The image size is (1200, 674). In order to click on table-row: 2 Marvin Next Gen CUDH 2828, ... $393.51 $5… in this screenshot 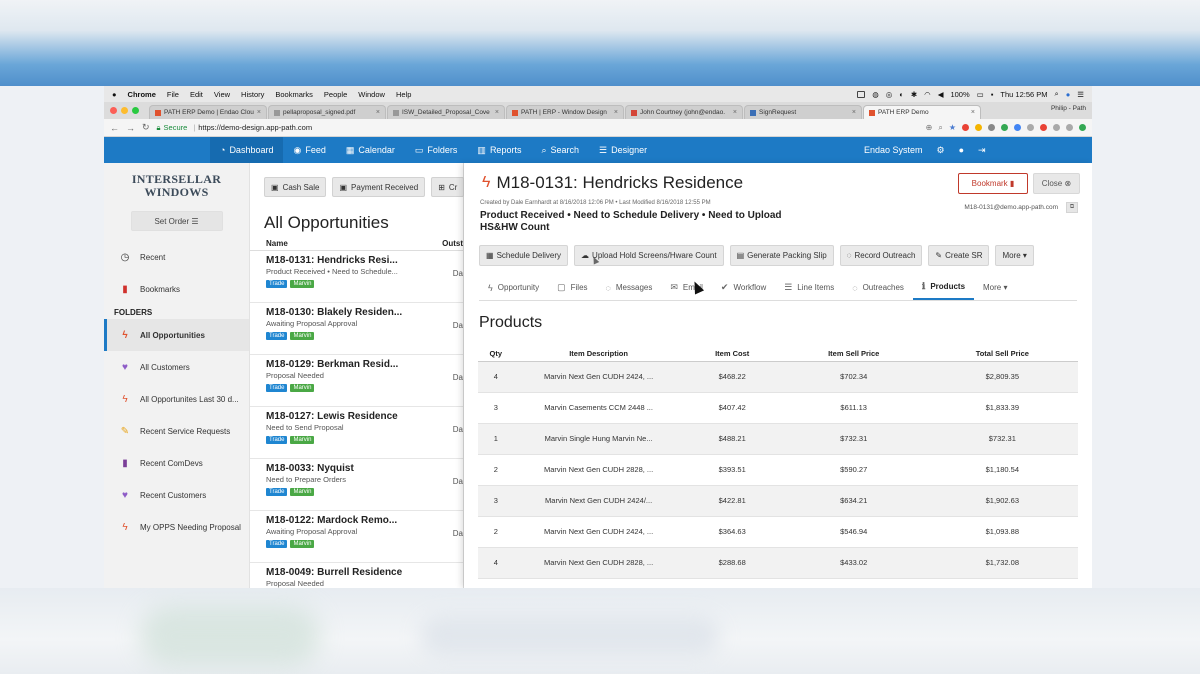, I will do `click(778, 470)`.